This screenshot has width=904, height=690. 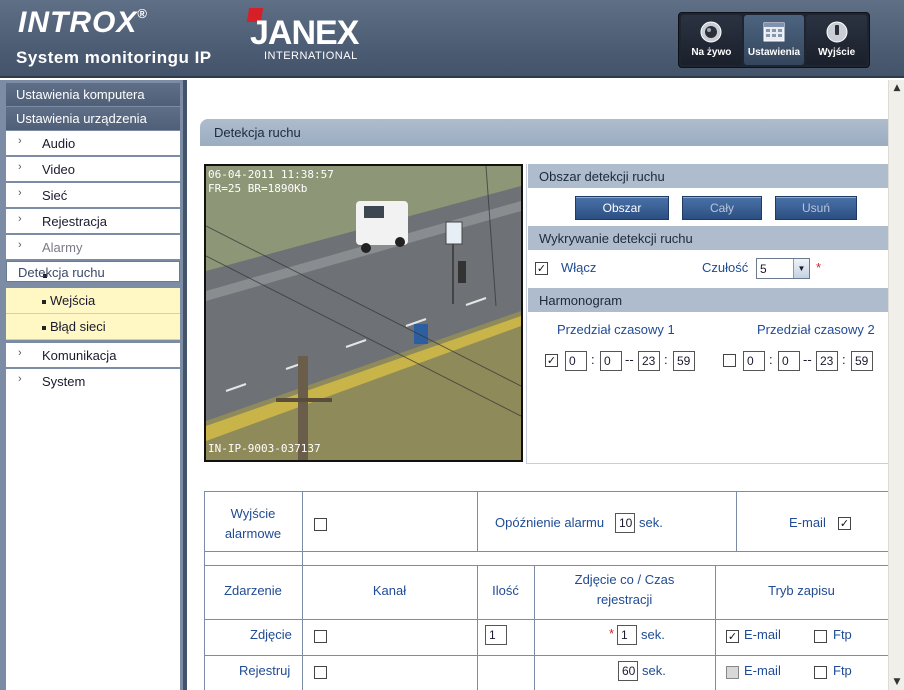 What do you see at coordinates (711, 32) in the screenshot?
I see `camera-icon` at bounding box center [711, 32].